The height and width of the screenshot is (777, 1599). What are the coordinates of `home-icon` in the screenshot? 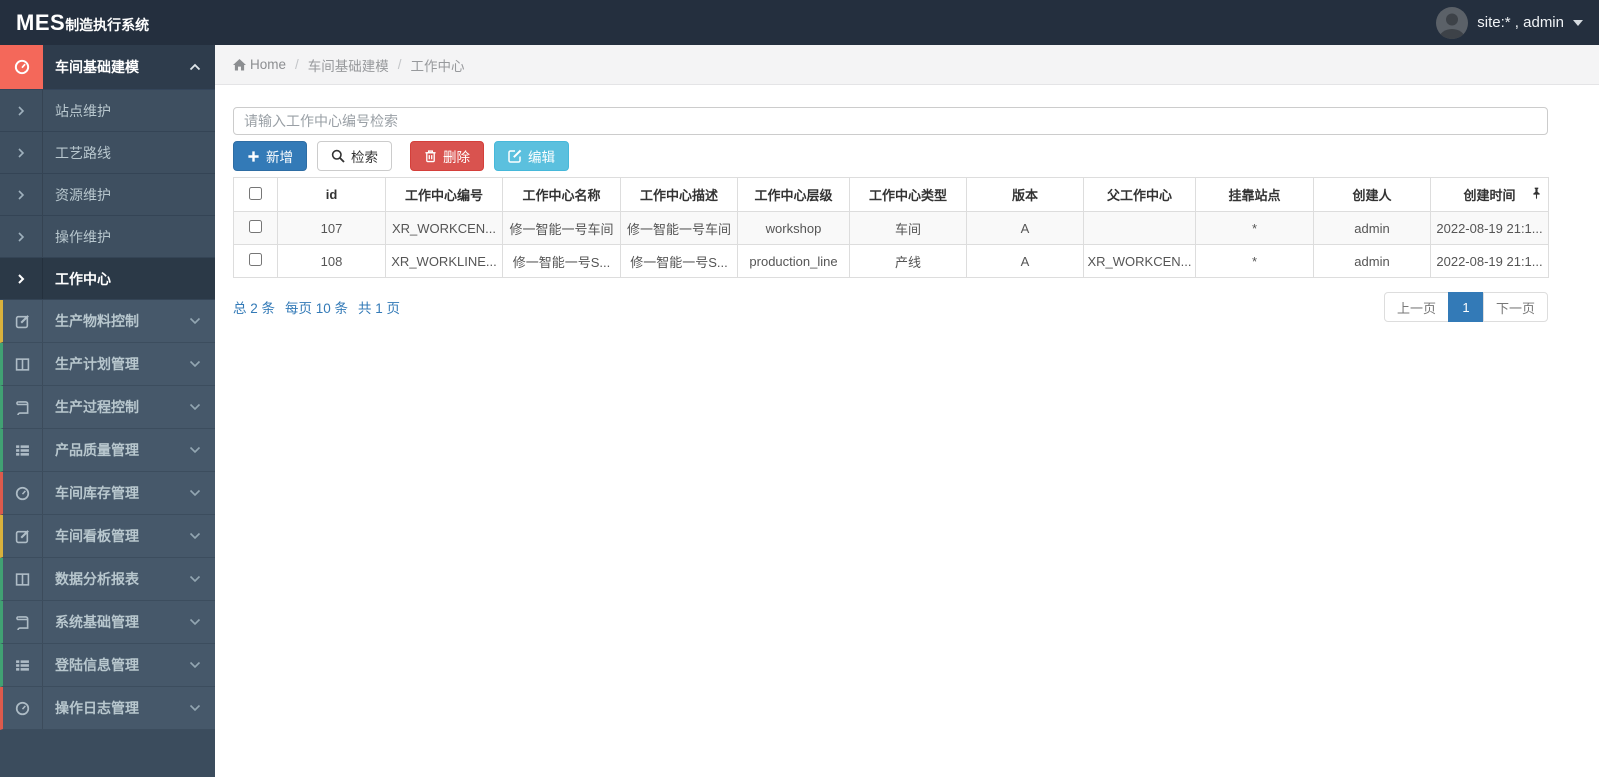 It's located at (239, 64).